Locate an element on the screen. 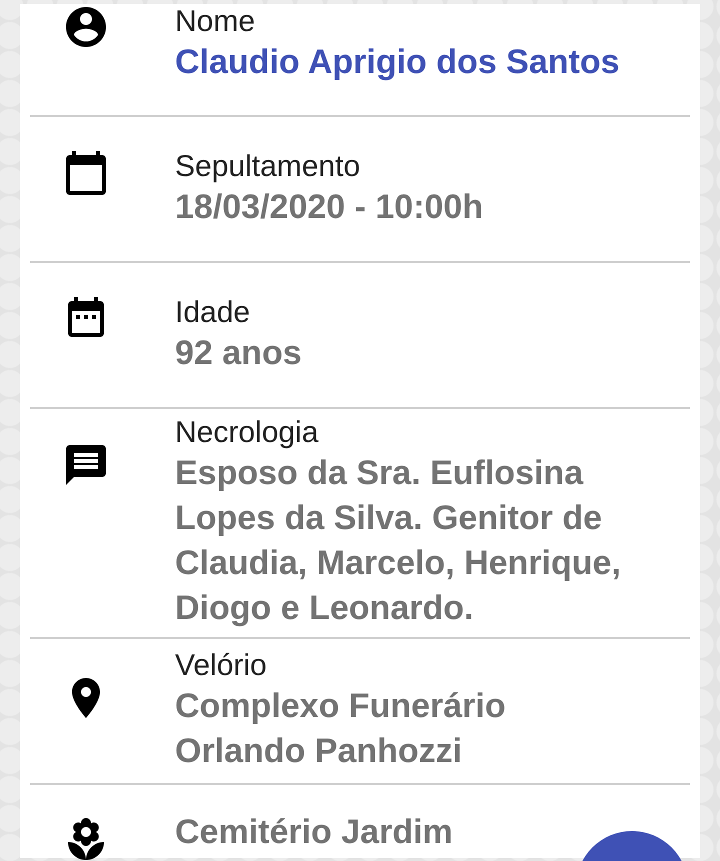  field-value: 92 anos is located at coordinates (238, 353).